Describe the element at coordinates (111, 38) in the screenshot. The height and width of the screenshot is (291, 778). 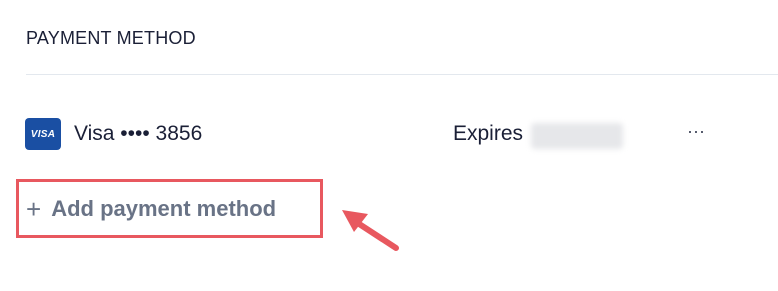
I see `section-title: PAYMENT METHOD` at that location.